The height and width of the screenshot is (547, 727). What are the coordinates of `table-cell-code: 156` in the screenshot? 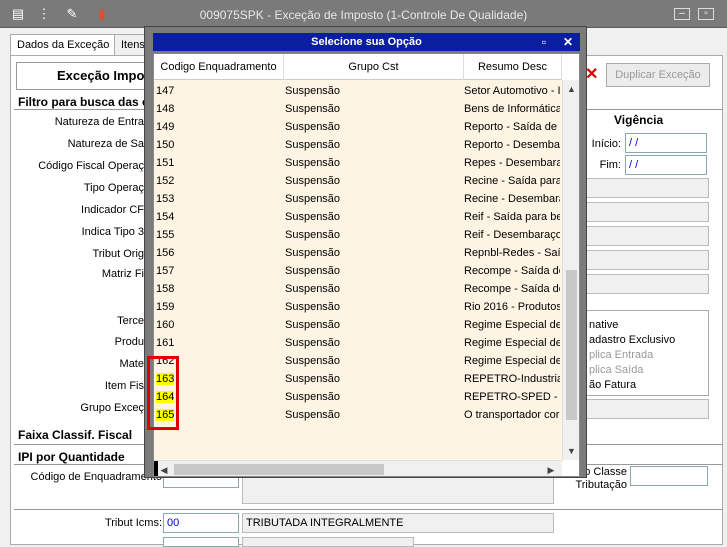 It's located at (165, 253).